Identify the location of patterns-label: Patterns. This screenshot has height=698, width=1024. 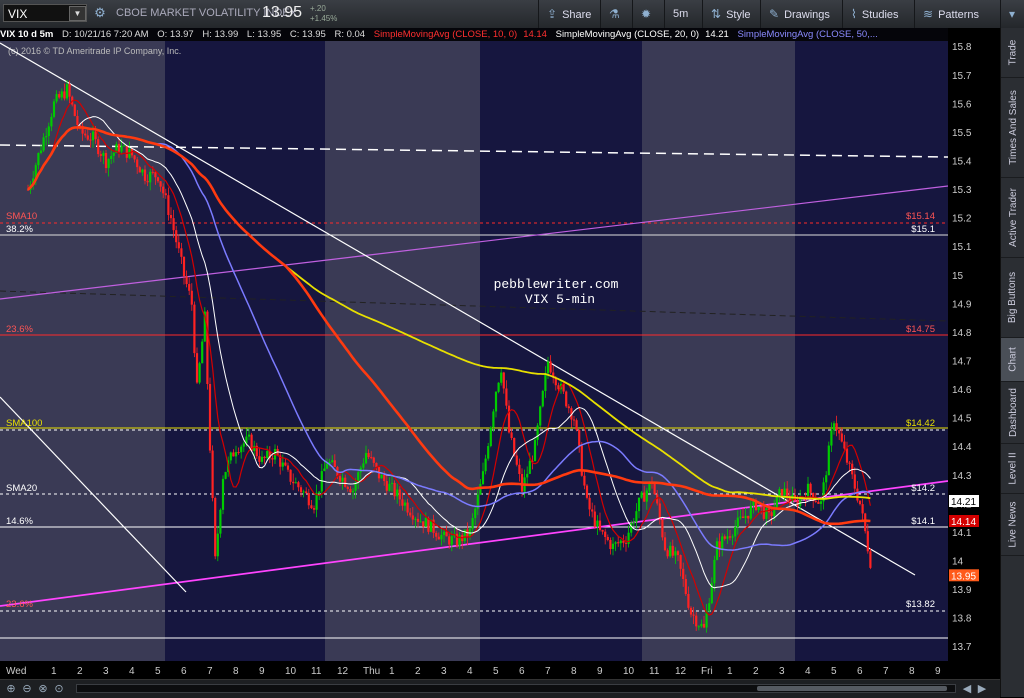
(959, 15).